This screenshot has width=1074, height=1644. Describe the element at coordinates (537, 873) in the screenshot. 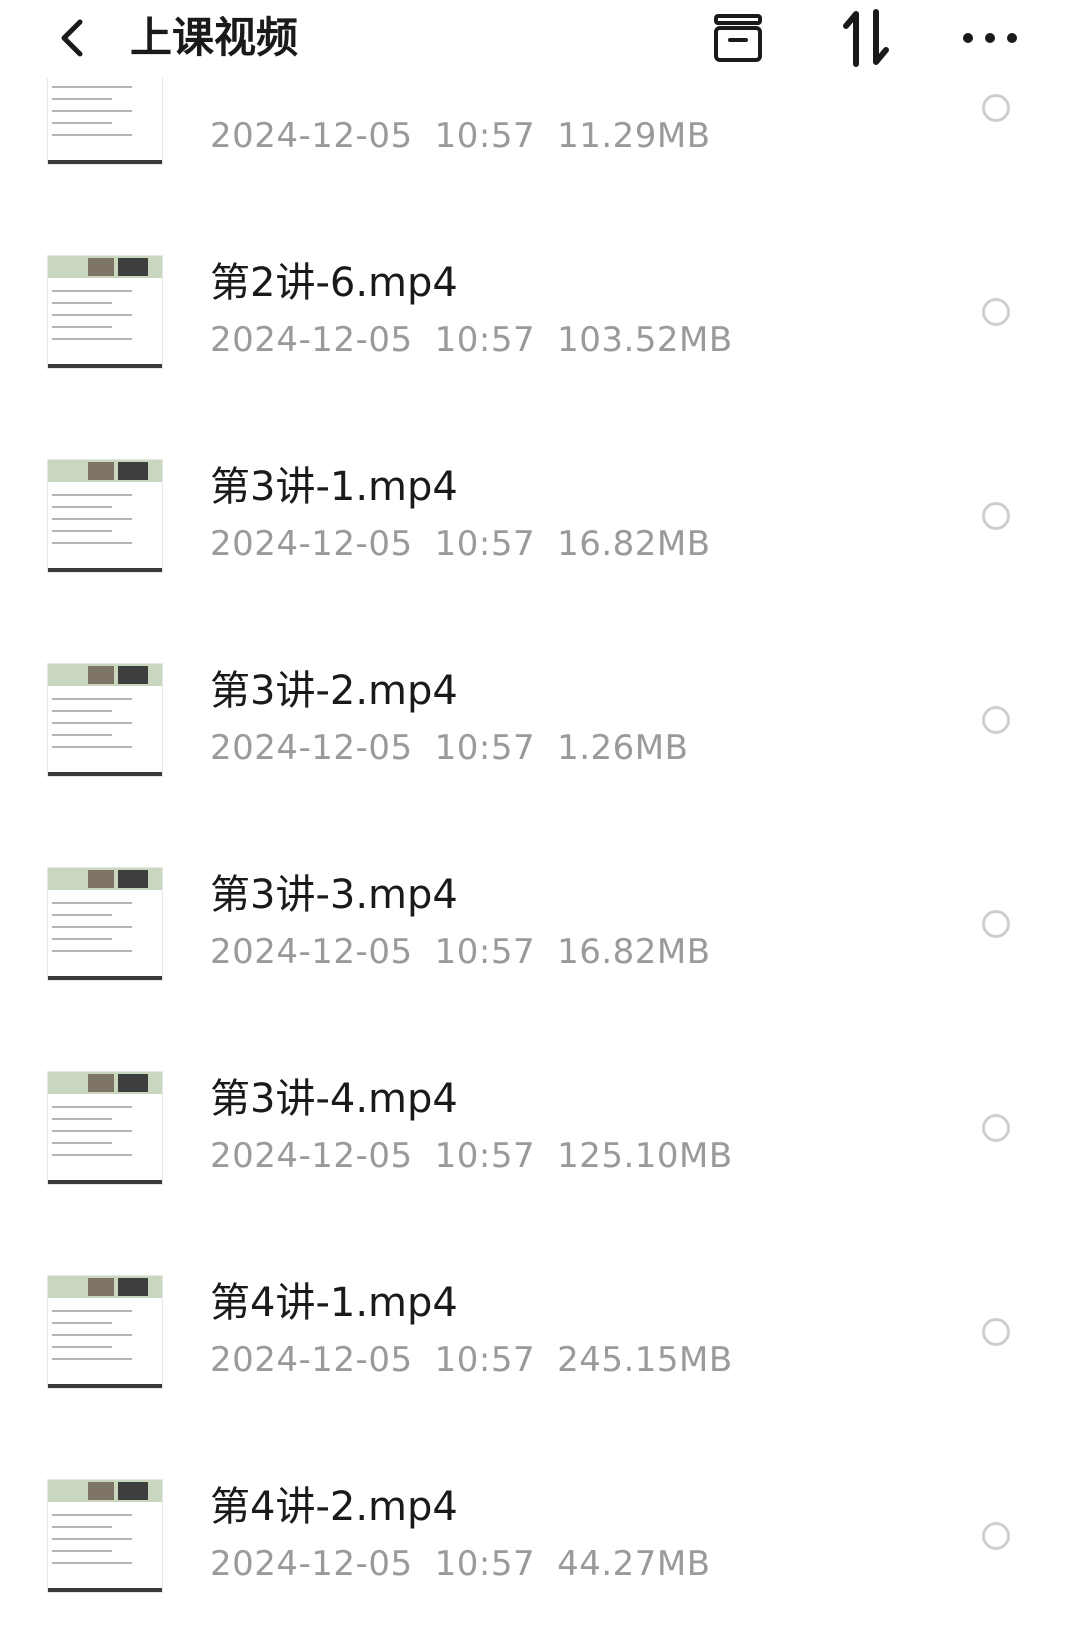

I see `file-row: 第3讲-3.mp4 2024-12-05 10:57 16.82MB` at that location.